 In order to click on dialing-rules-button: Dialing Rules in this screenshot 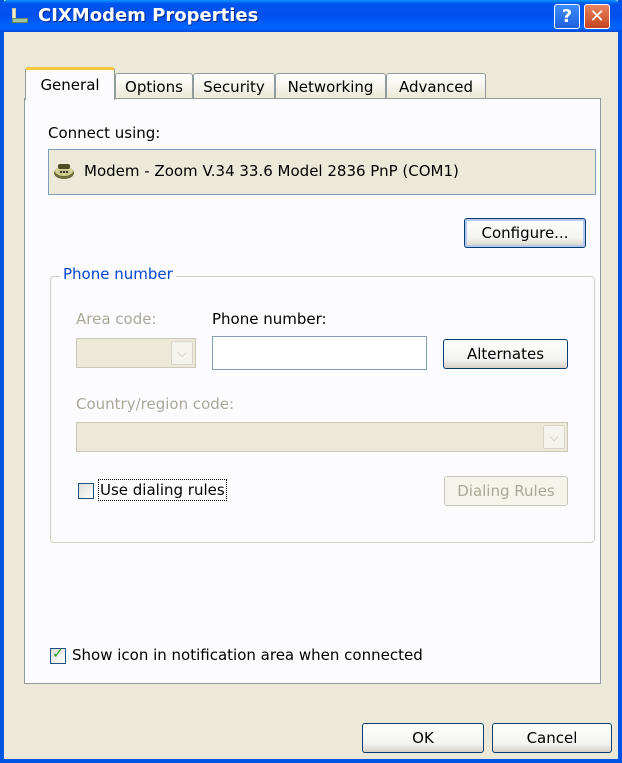, I will do `click(506, 491)`.